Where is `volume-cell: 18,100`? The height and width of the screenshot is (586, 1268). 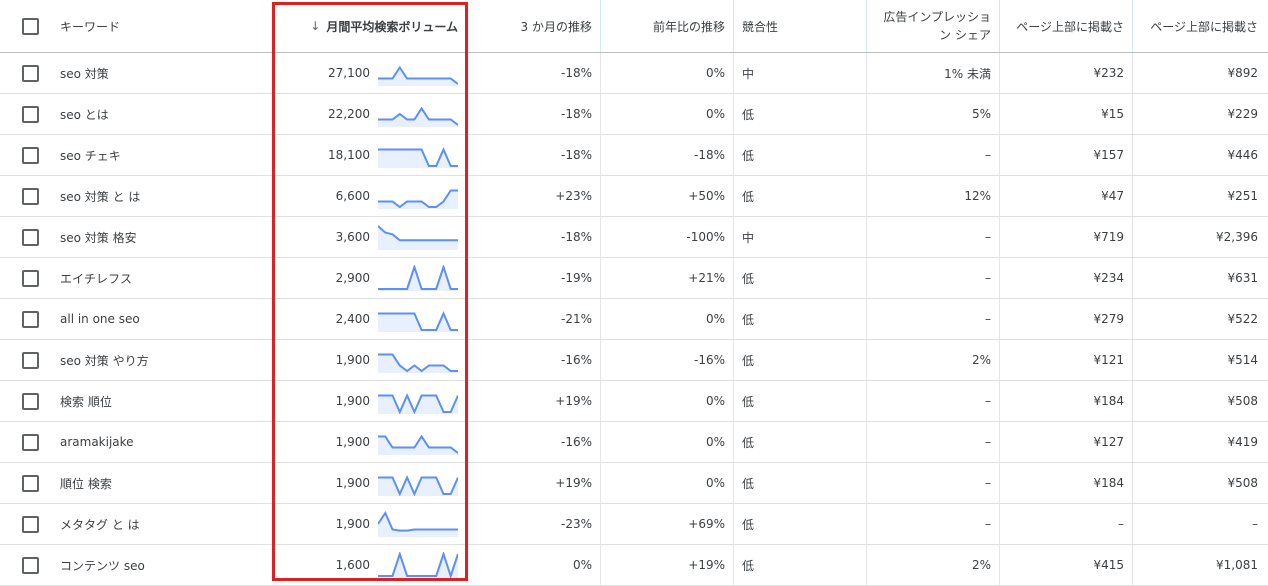
volume-cell: 18,100 is located at coordinates (370, 155).